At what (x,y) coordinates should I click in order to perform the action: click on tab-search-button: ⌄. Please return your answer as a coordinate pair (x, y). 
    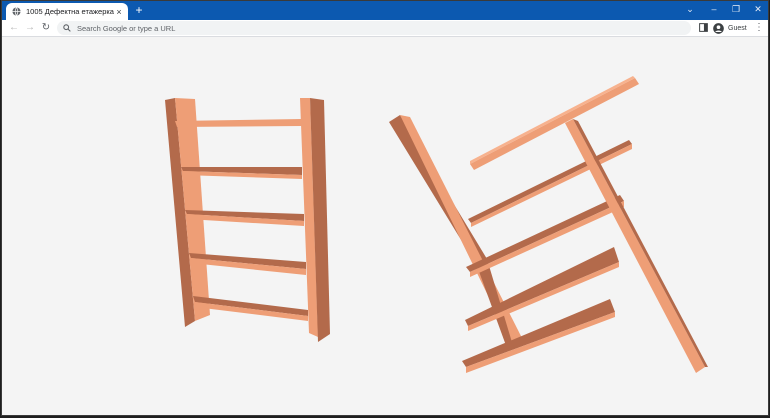
    Looking at the image, I should click on (690, 9).